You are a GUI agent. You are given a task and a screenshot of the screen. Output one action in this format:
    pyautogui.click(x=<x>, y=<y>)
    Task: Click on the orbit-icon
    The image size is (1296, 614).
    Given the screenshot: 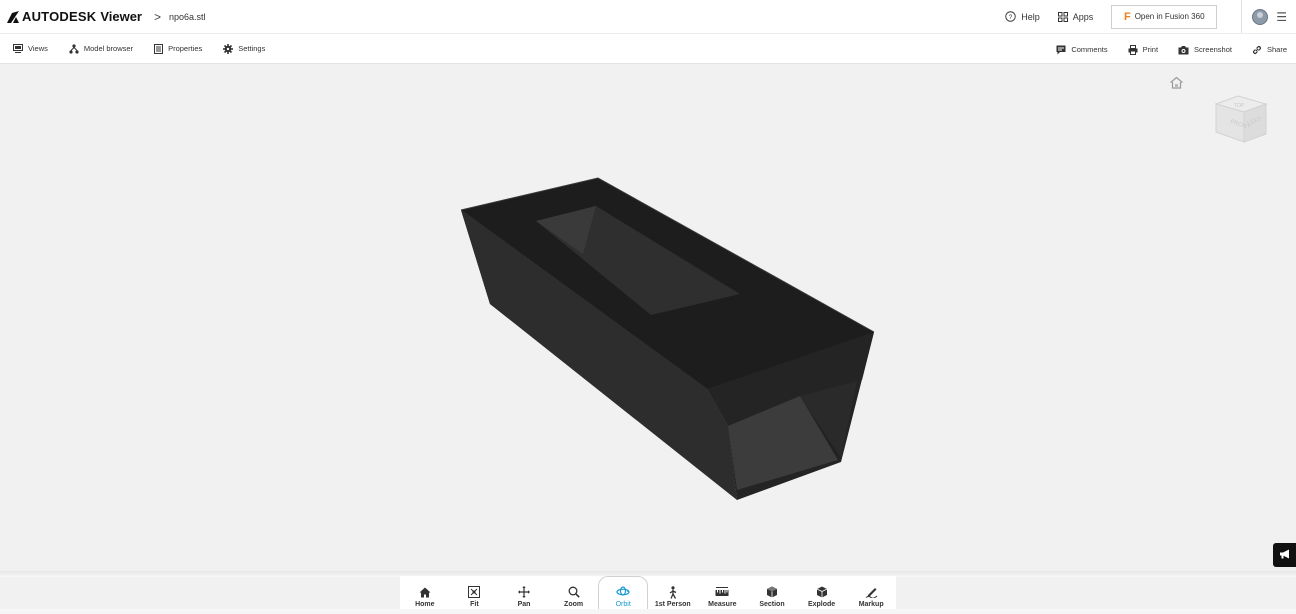 What is the action you would take?
    pyautogui.click(x=623, y=592)
    